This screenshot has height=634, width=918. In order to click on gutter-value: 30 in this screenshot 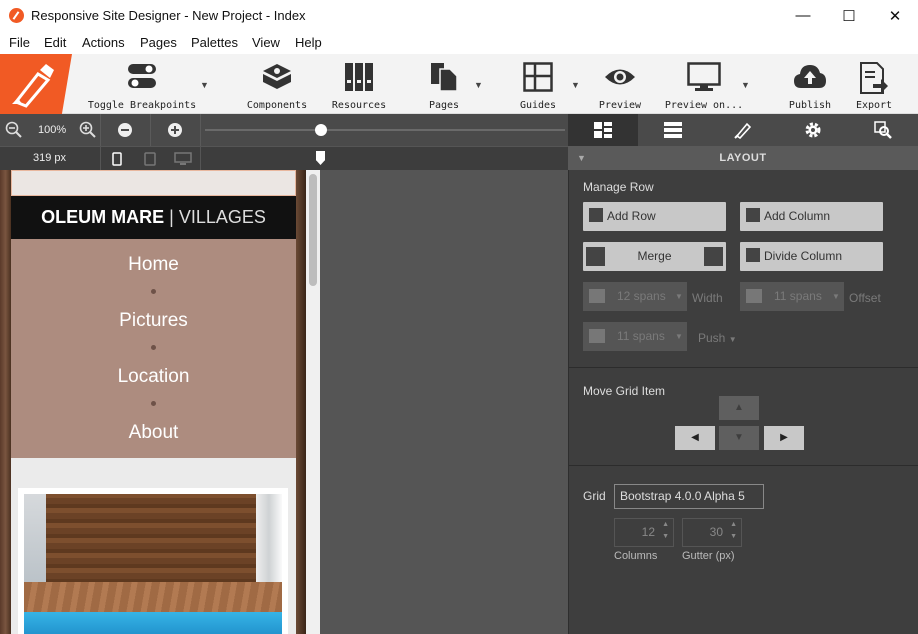, I will do `click(716, 532)`.